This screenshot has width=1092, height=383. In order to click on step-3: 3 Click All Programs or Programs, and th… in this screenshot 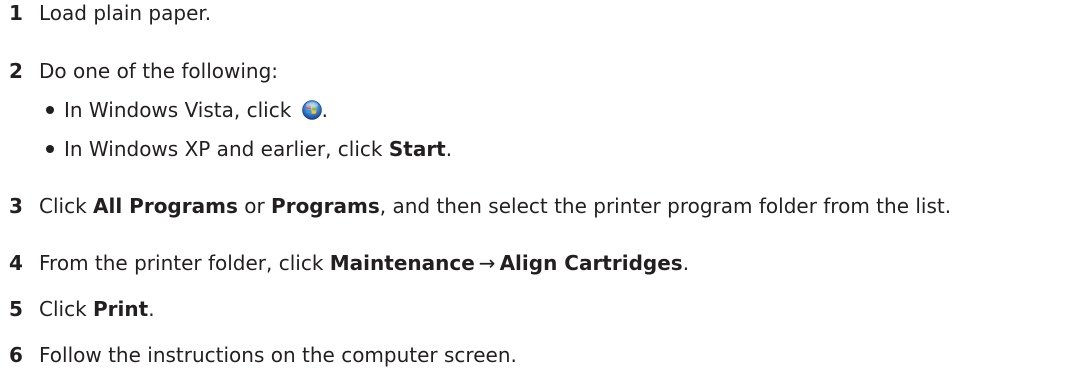, I will do `click(480, 206)`.